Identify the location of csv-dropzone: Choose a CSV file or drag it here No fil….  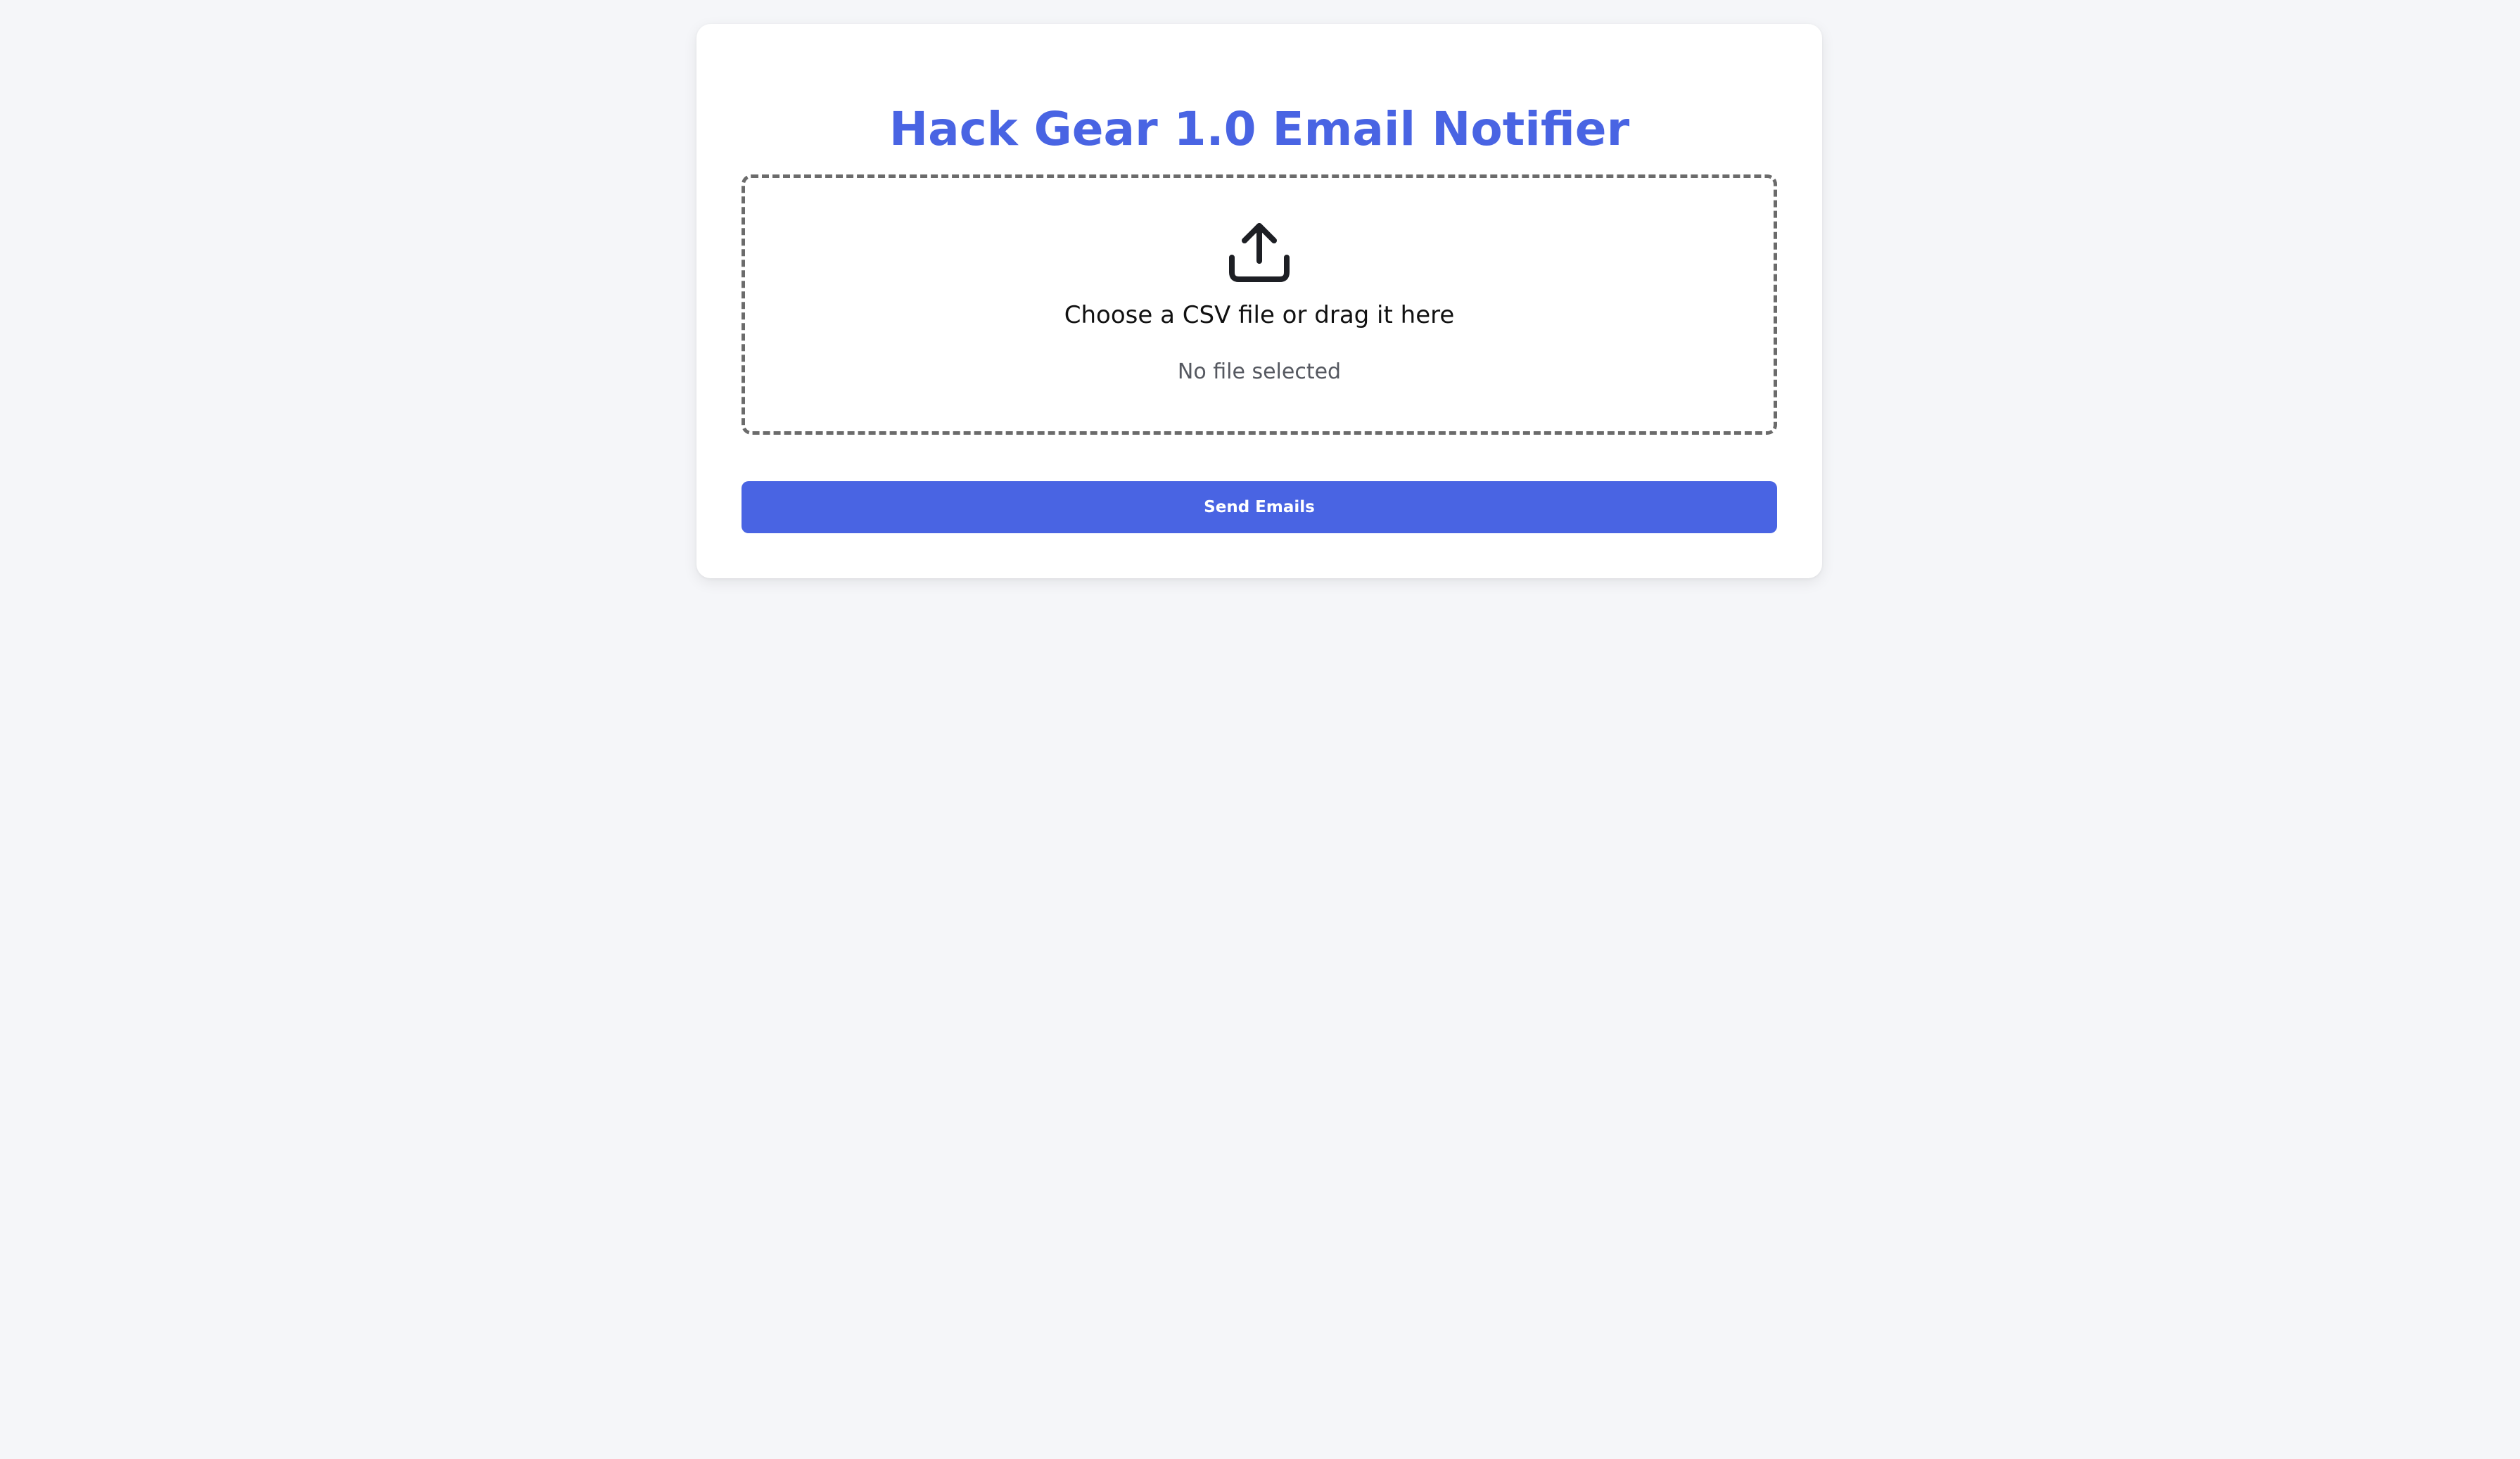
(1260, 304).